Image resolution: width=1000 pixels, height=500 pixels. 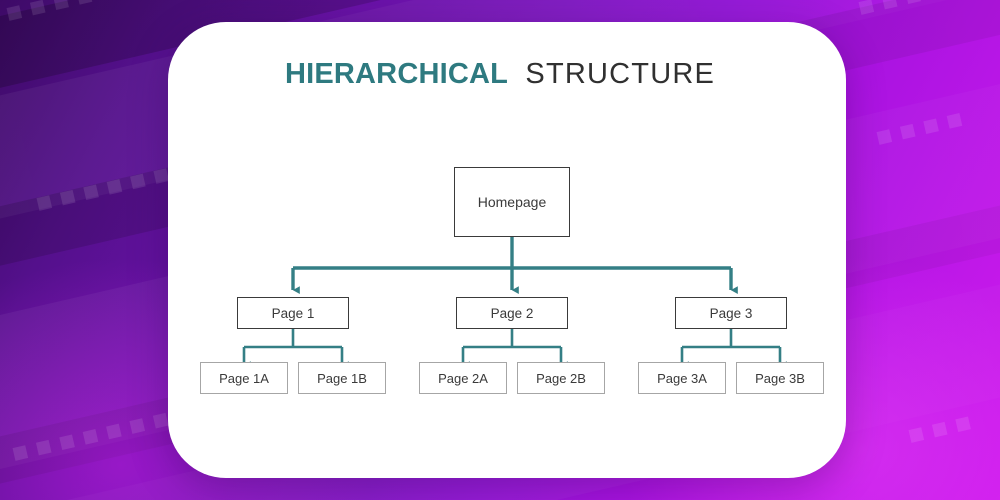 I want to click on node-page-3a: Page 3A, so click(x=682, y=378).